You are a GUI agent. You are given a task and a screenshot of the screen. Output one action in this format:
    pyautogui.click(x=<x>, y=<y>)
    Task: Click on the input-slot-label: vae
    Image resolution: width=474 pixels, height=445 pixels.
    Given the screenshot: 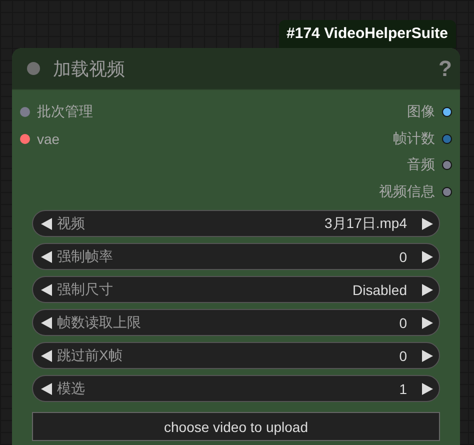 What is the action you would take?
    pyautogui.click(x=48, y=138)
    